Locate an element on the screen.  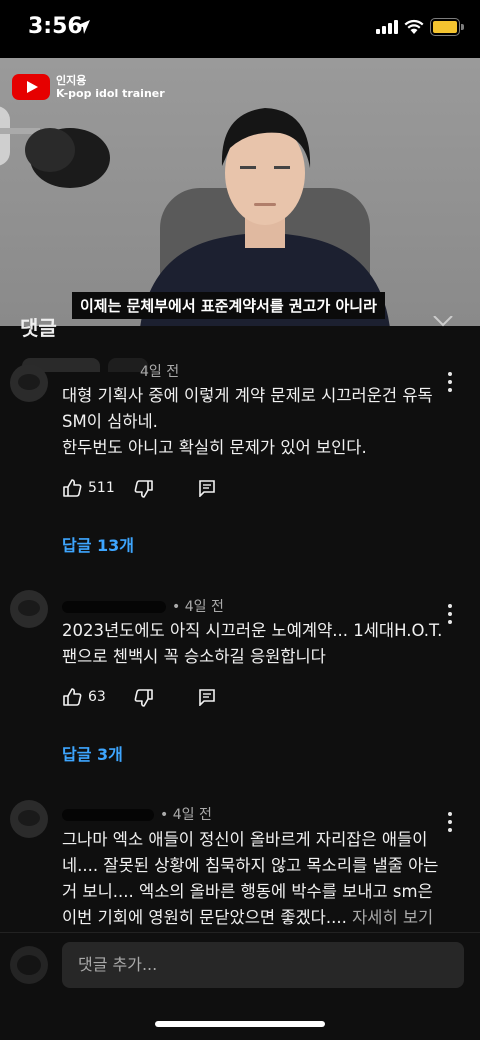
speaker-figure is located at coordinates (265, 217).